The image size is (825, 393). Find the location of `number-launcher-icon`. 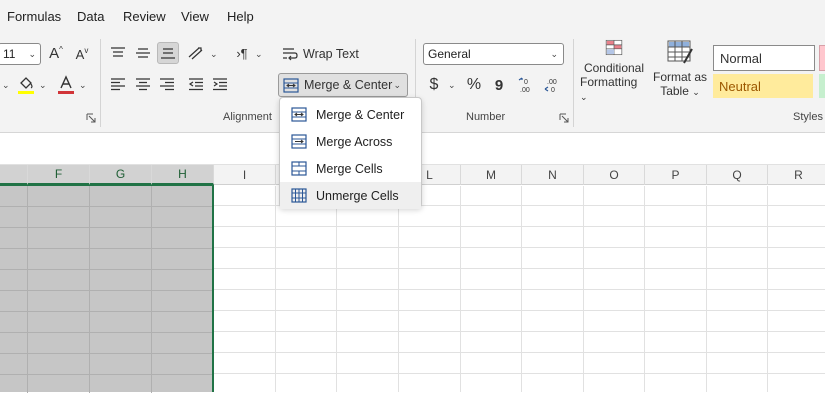

number-launcher-icon is located at coordinates (564, 118).